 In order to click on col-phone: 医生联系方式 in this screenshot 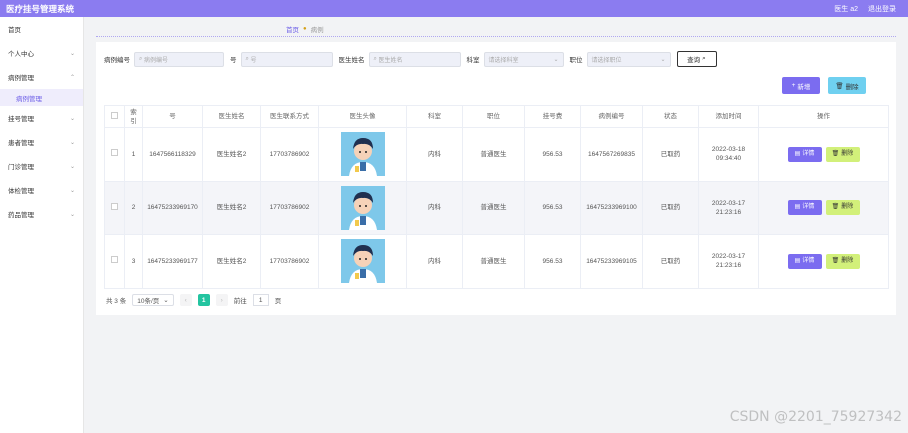, I will do `click(289, 116)`.